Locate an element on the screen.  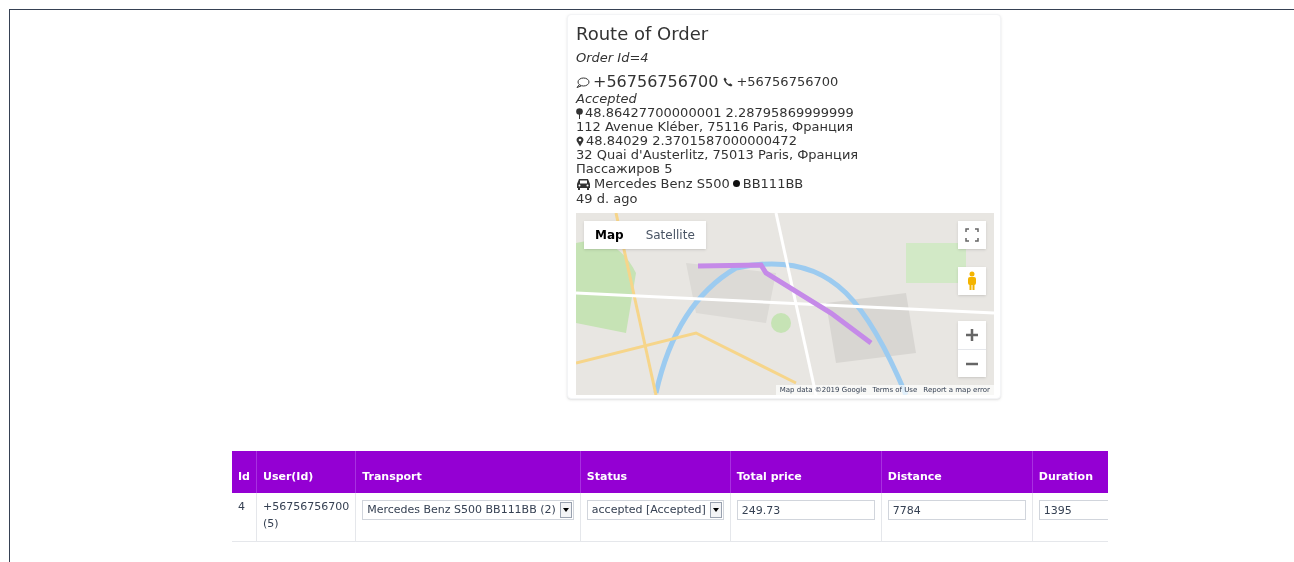
map-pin-icon is located at coordinates (579, 113).